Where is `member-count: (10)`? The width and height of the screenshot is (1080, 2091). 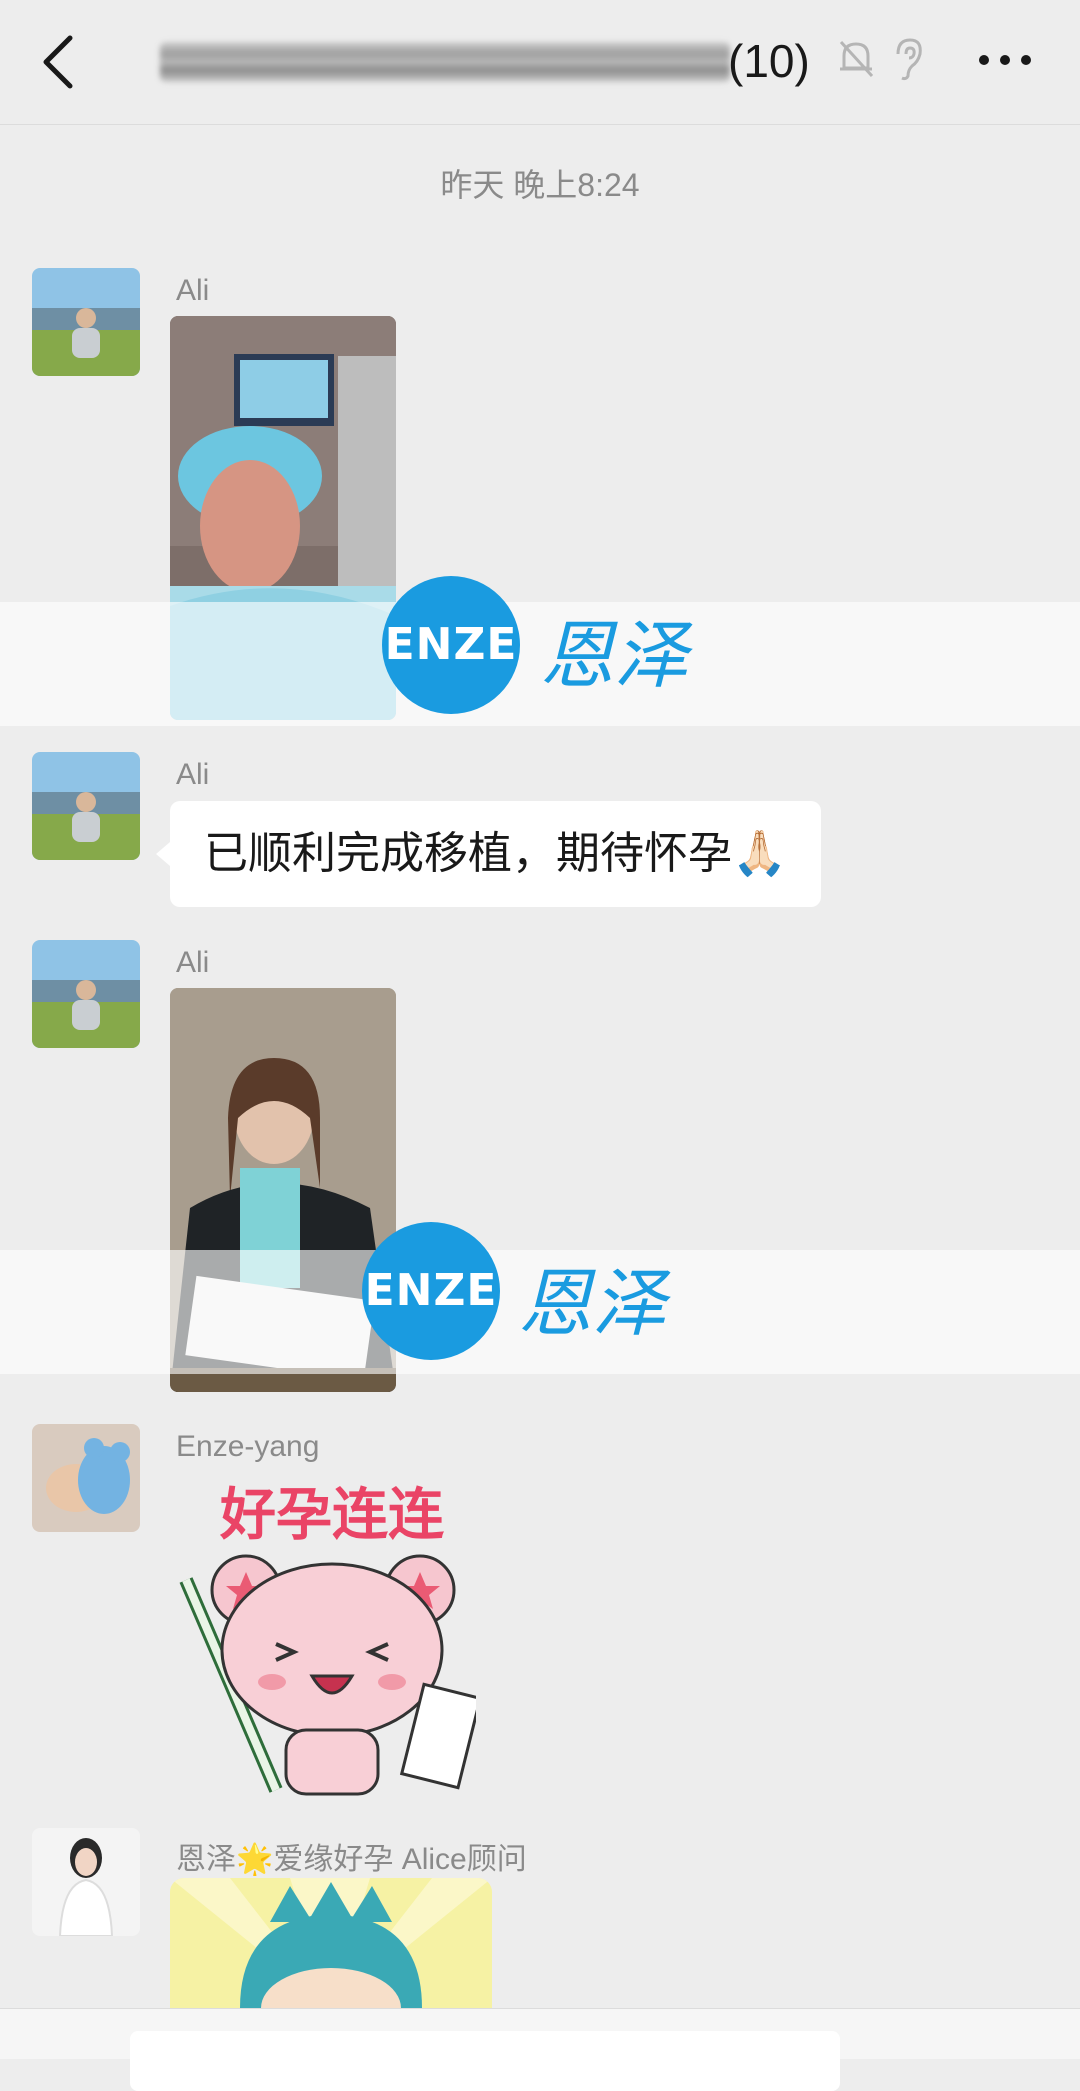 member-count: (10) is located at coordinates (769, 61).